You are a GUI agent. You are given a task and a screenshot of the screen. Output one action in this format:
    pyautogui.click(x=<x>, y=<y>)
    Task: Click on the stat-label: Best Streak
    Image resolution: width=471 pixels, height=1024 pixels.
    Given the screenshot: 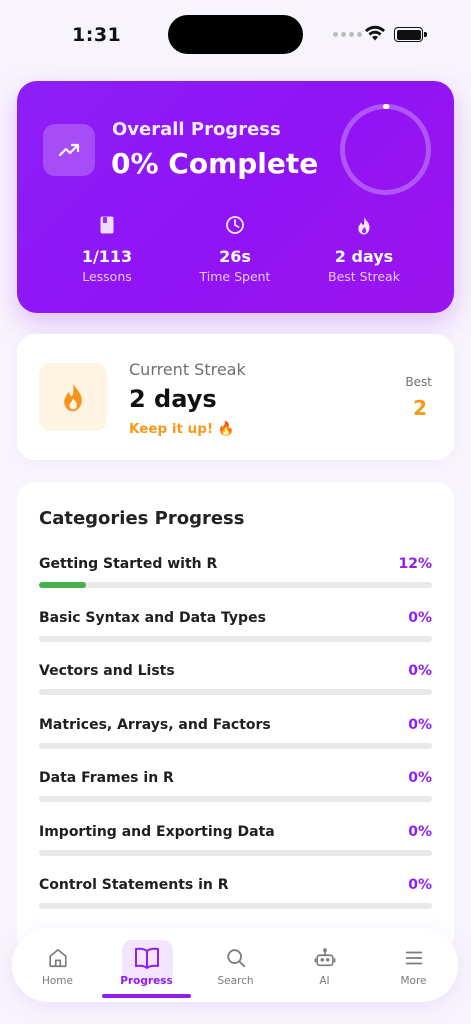 What is the action you would take?
    pyautogui.click(x=364, y=276)
    